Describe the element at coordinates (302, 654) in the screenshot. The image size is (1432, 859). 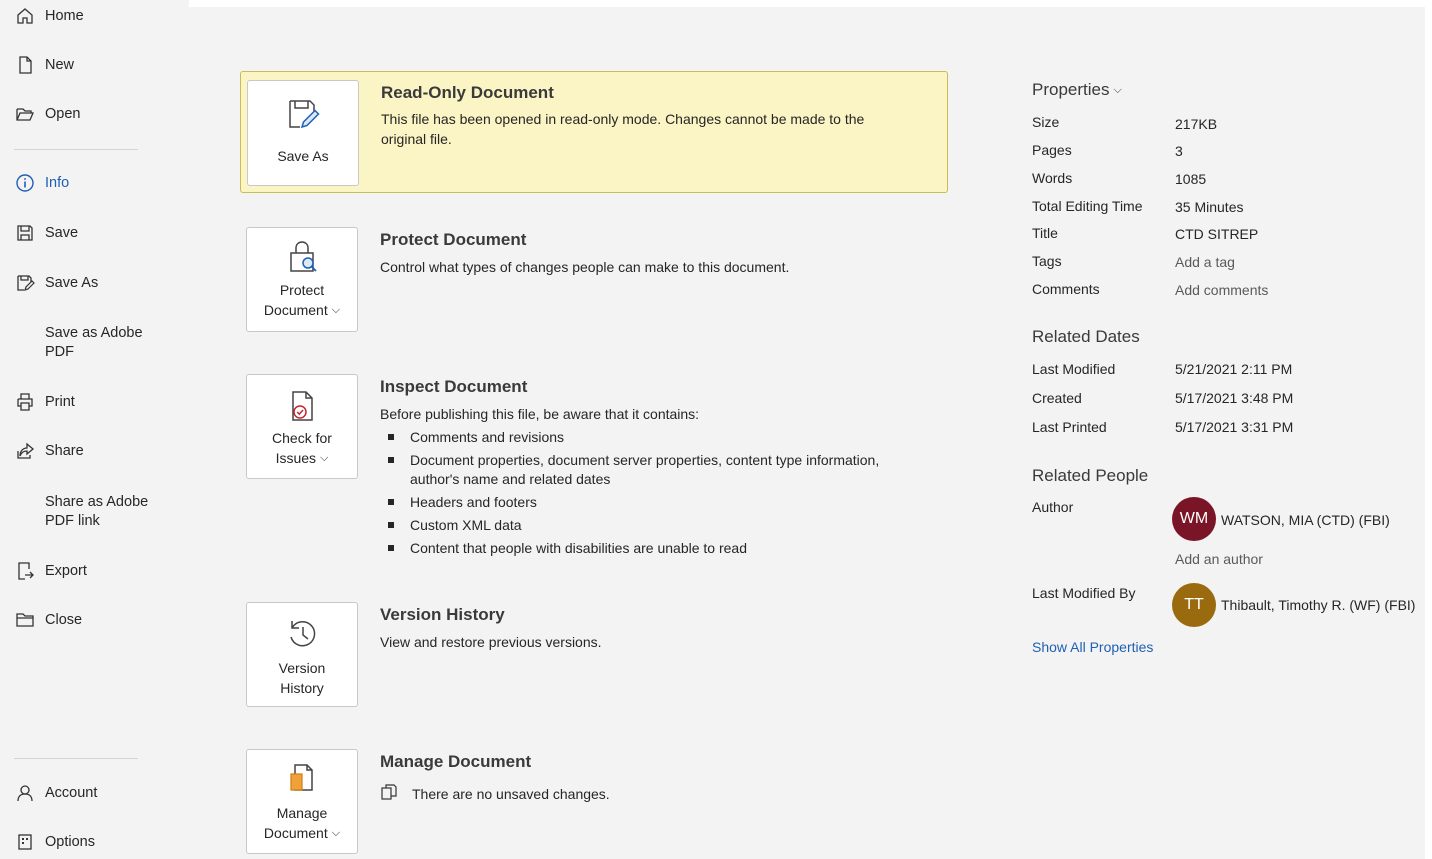
I see `version-history-tile-button: Version History` at that location.